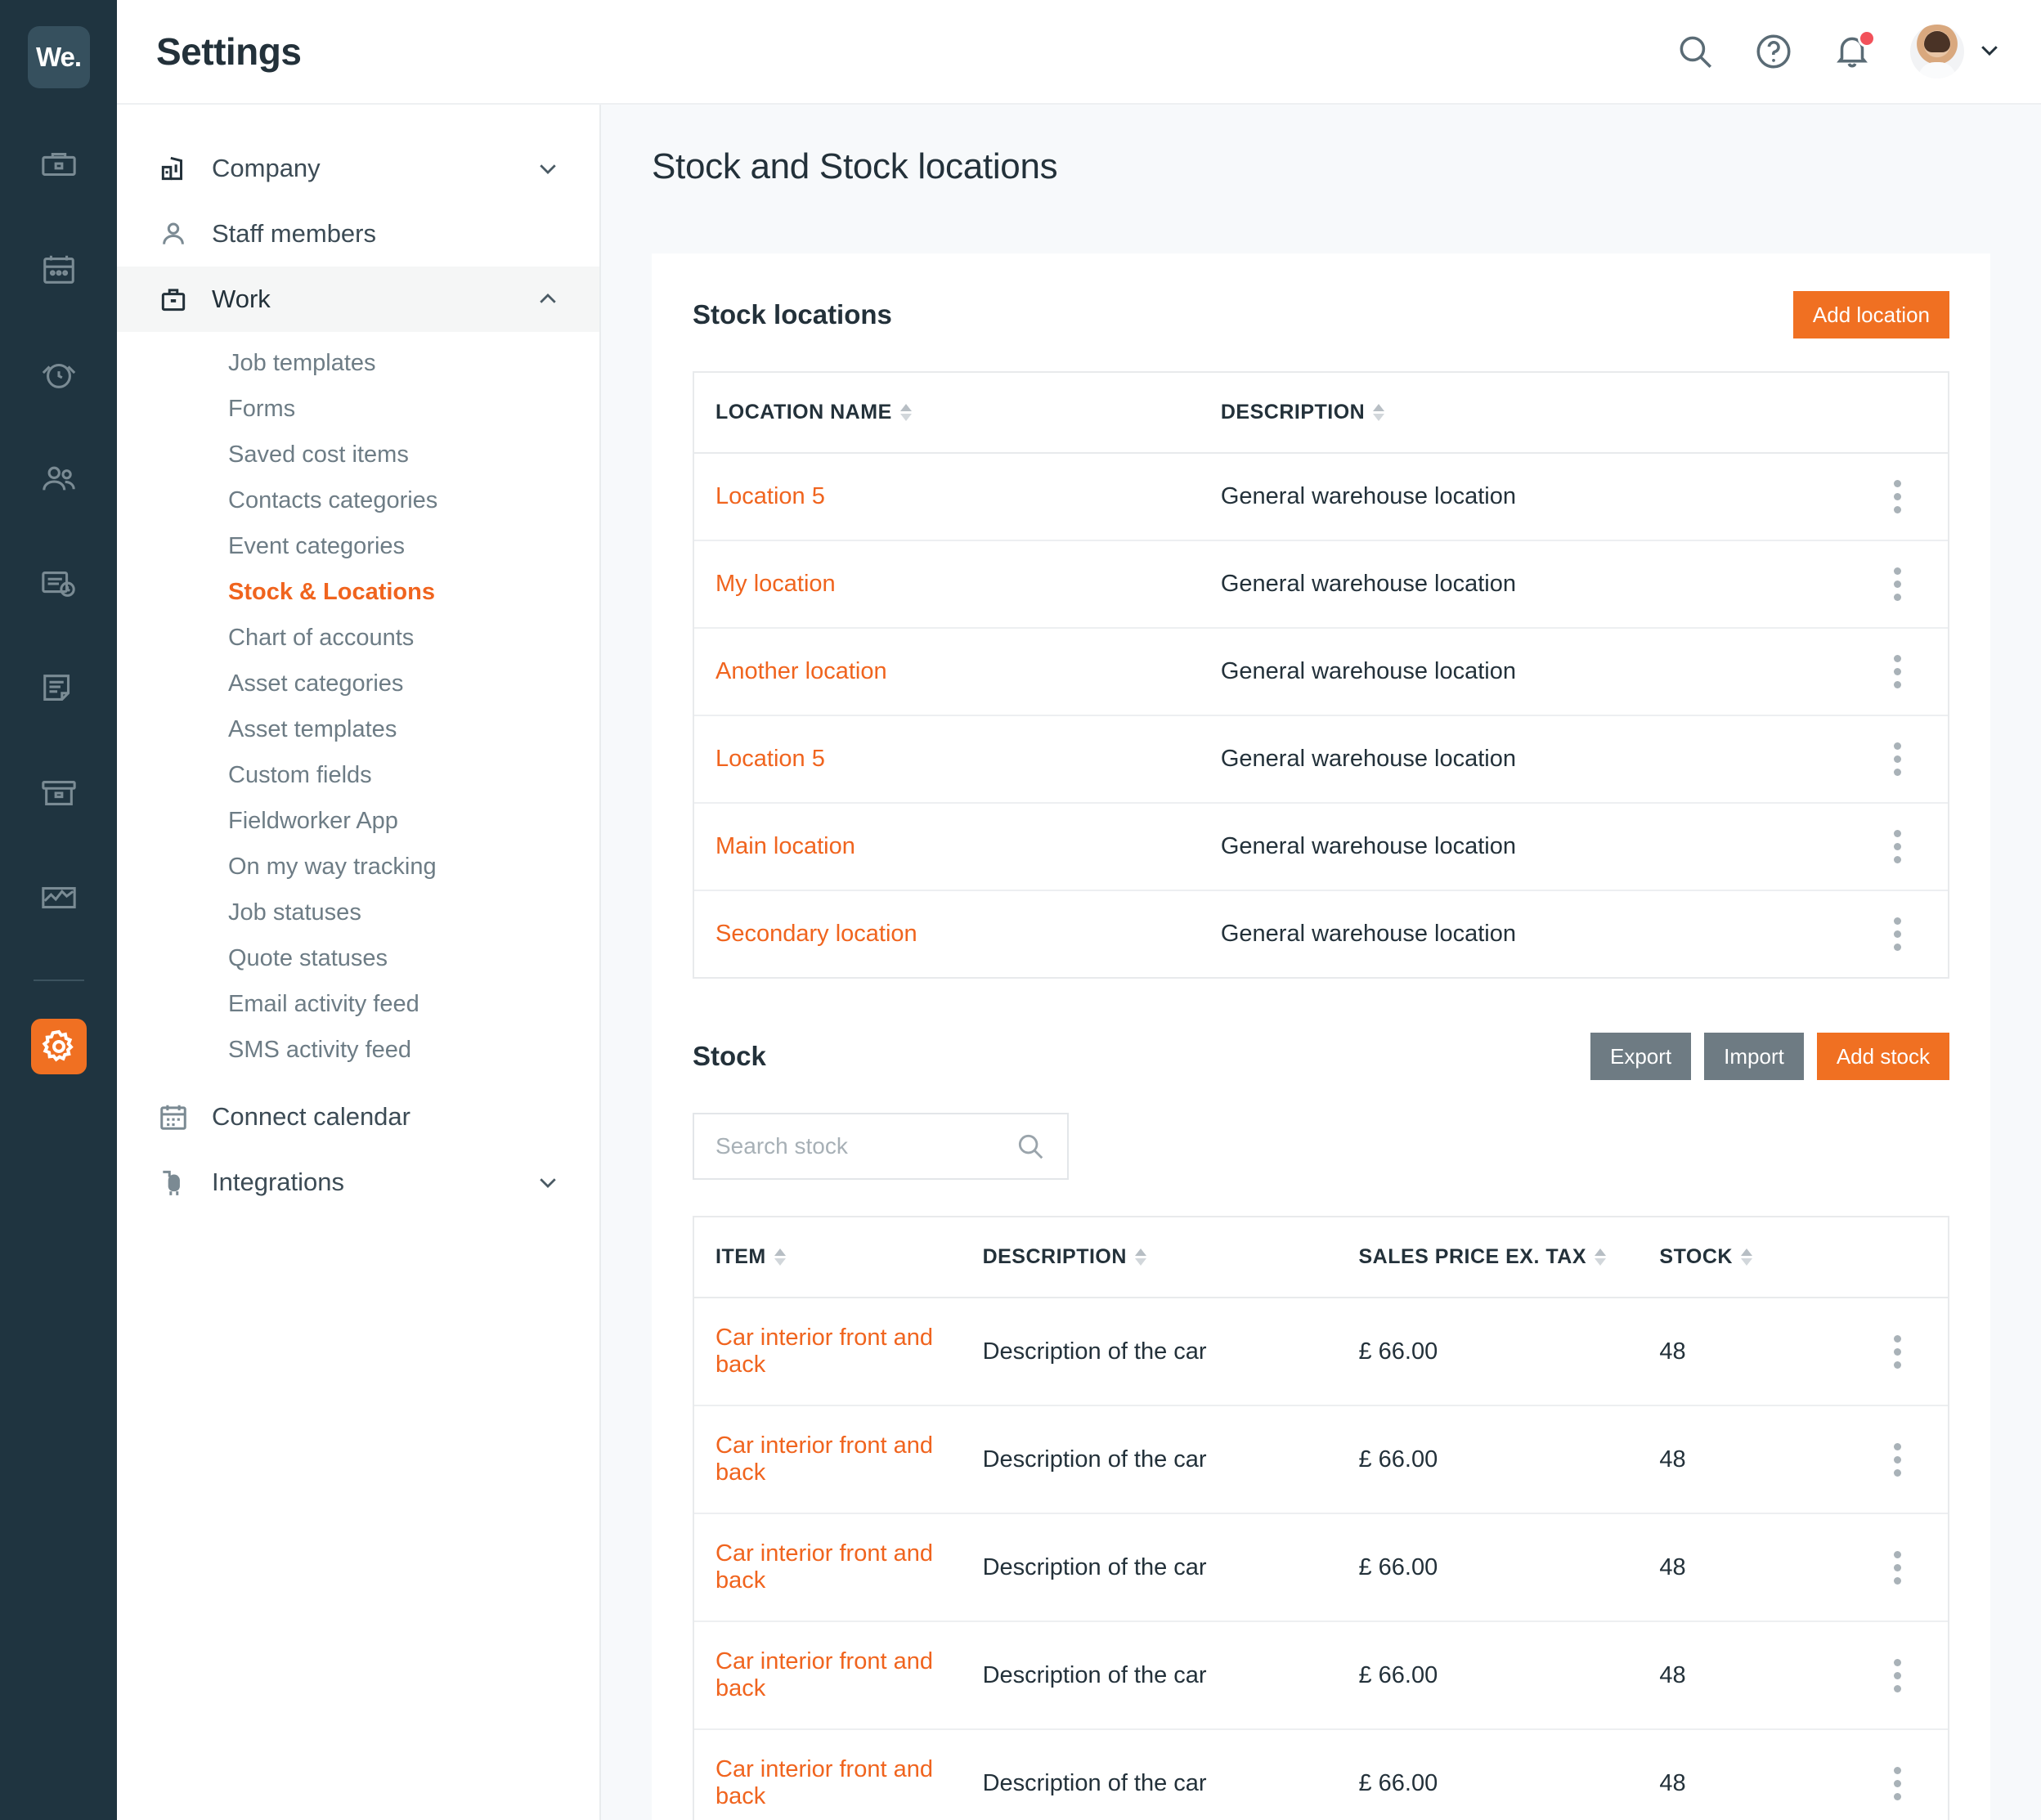 The height and width of the screenshot is (1820, 2041). What do you see at coordinates (1854, 51) in the screenshot?
I see `bell-icon` at bounding box center [1854, 51].